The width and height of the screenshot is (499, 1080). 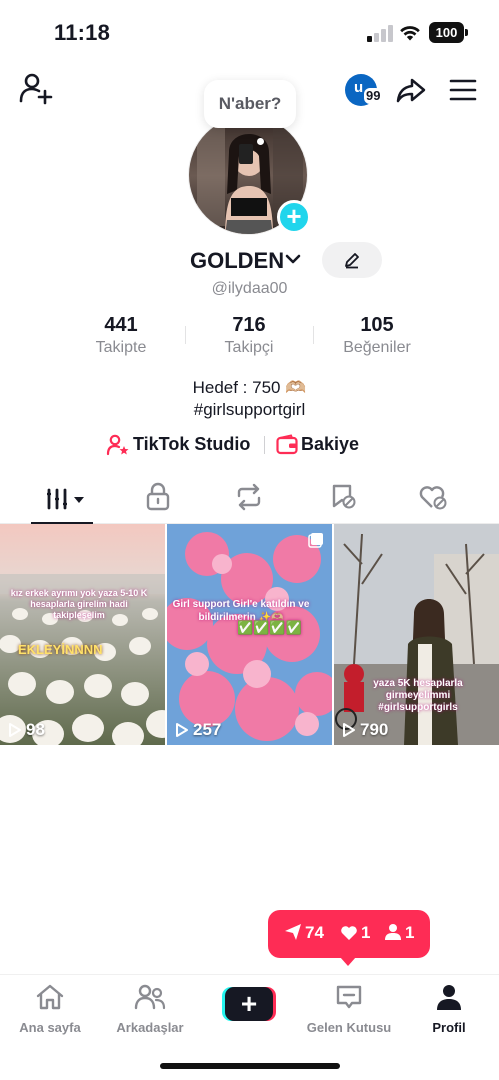 What do you see at coordinates (380, 33) in the screenshot?
I see `cellular-signal-icon` at bounding box center [380, 33].